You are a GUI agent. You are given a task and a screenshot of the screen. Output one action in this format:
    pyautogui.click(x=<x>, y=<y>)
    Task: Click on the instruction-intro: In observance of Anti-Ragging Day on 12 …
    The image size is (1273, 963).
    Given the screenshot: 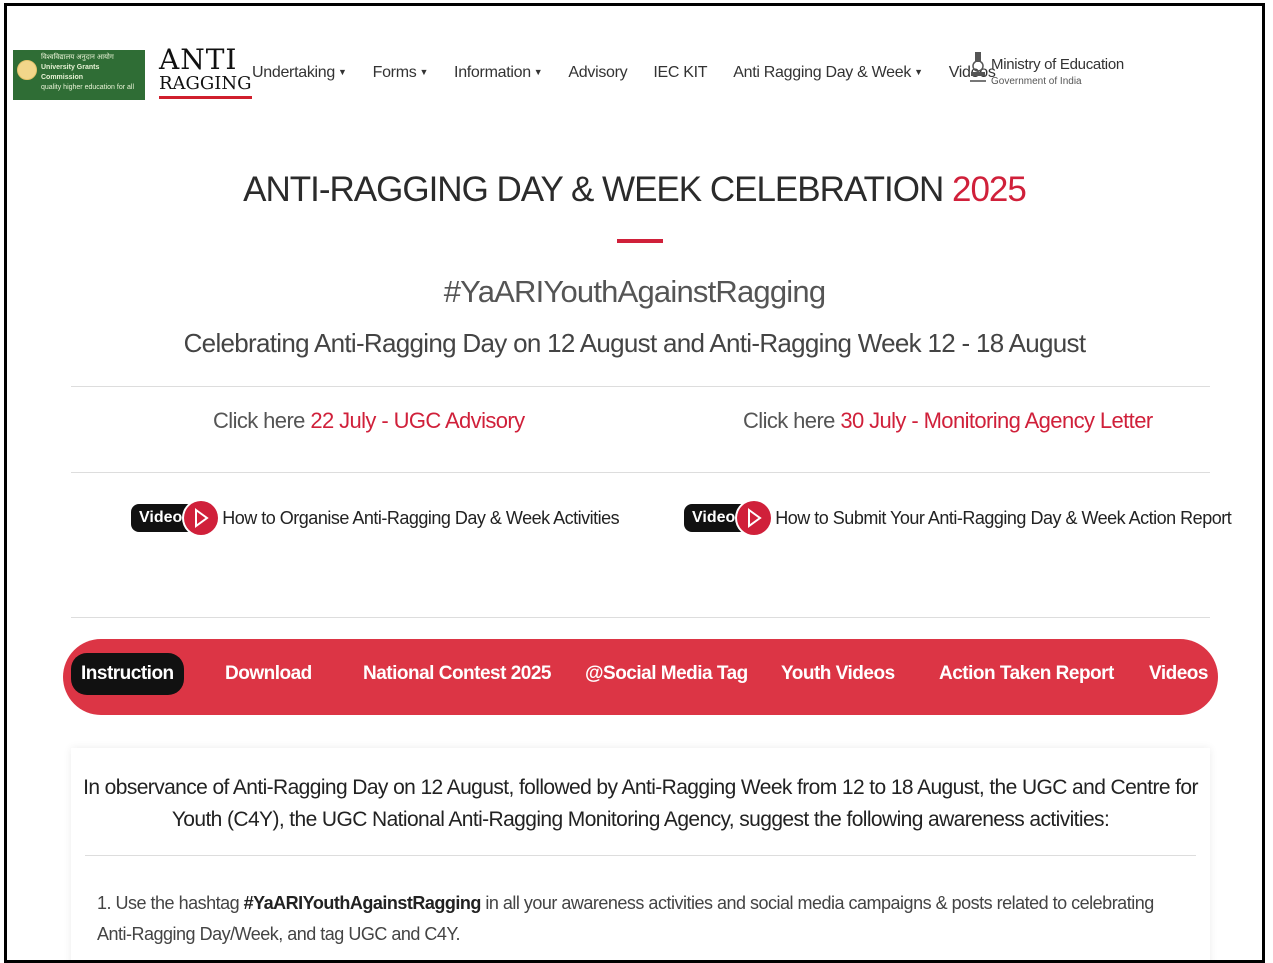 What is the action you would take?
    pyautogui.click(x=640, y=803)
    